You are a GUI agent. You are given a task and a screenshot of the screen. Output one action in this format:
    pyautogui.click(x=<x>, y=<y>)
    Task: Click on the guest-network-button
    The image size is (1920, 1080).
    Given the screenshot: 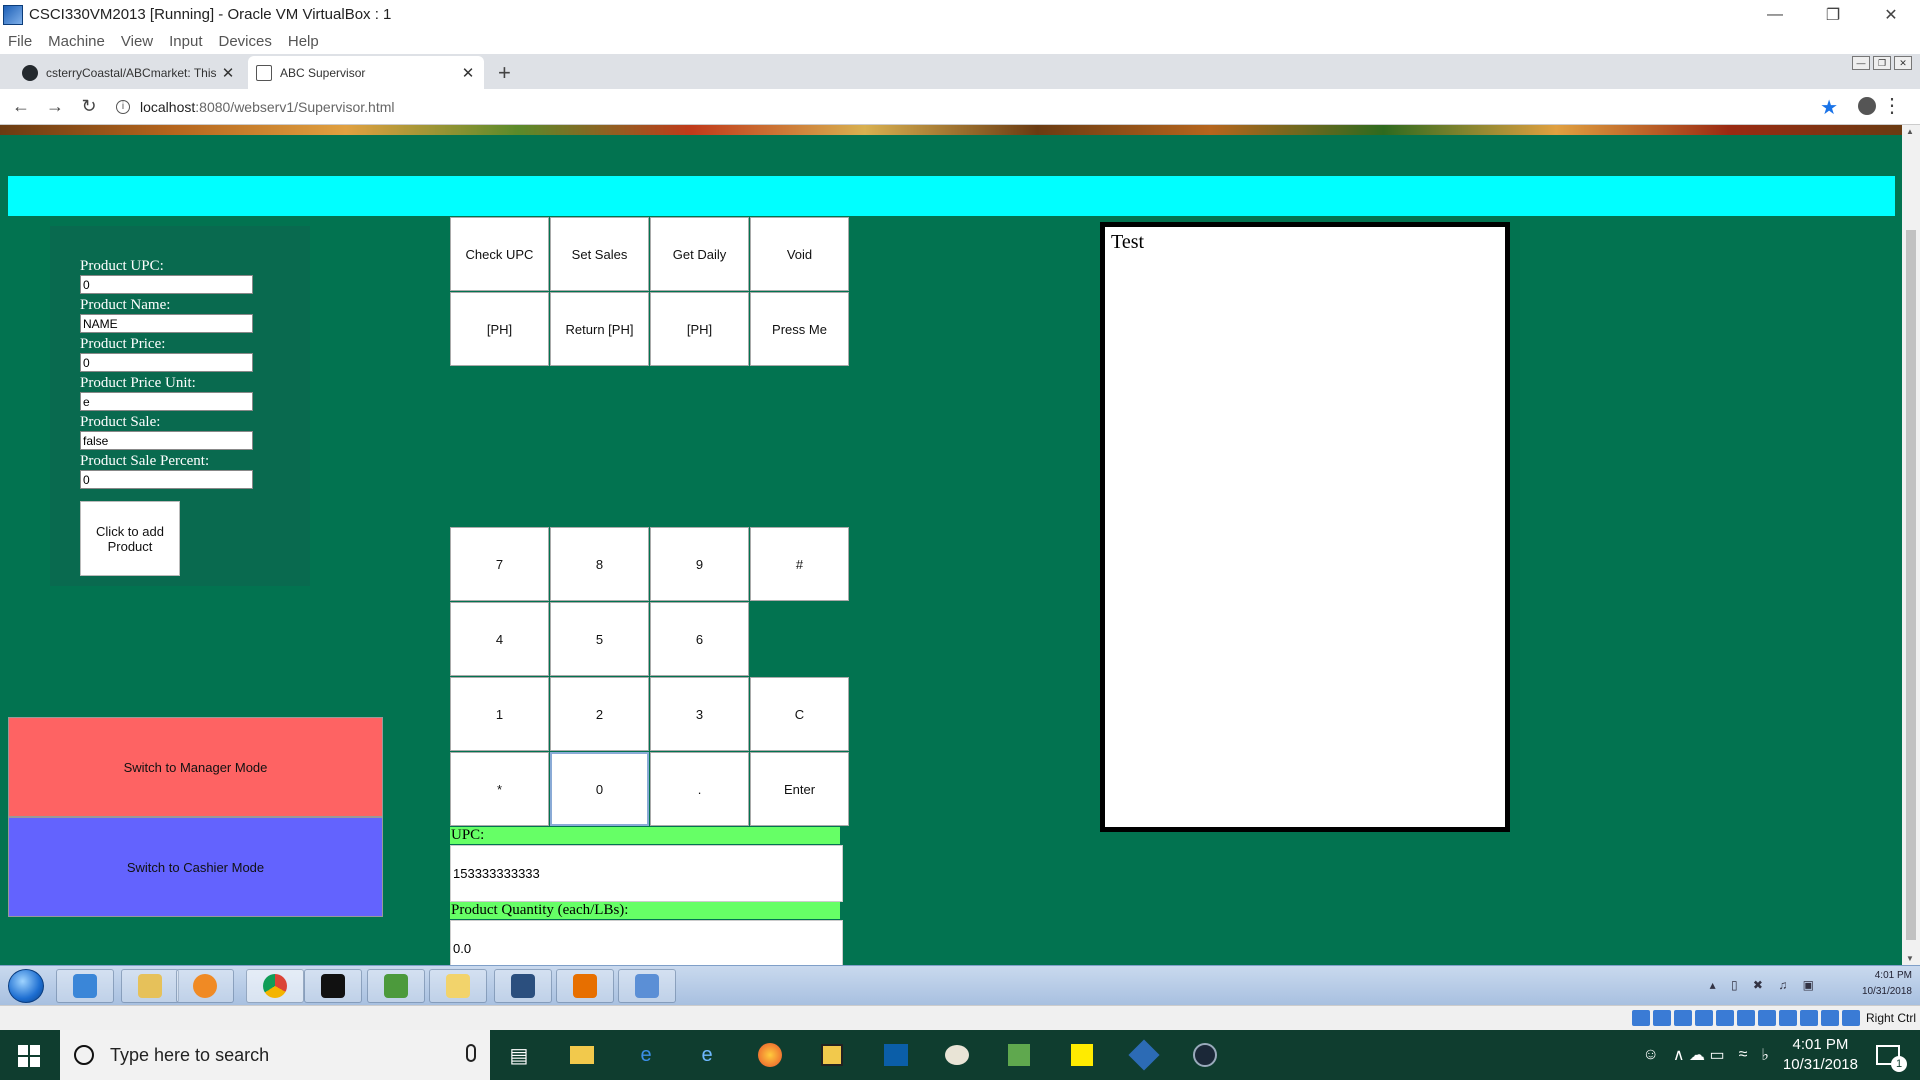 What is the action you would take?
    pyautogui.click(x=647, y=986)
    